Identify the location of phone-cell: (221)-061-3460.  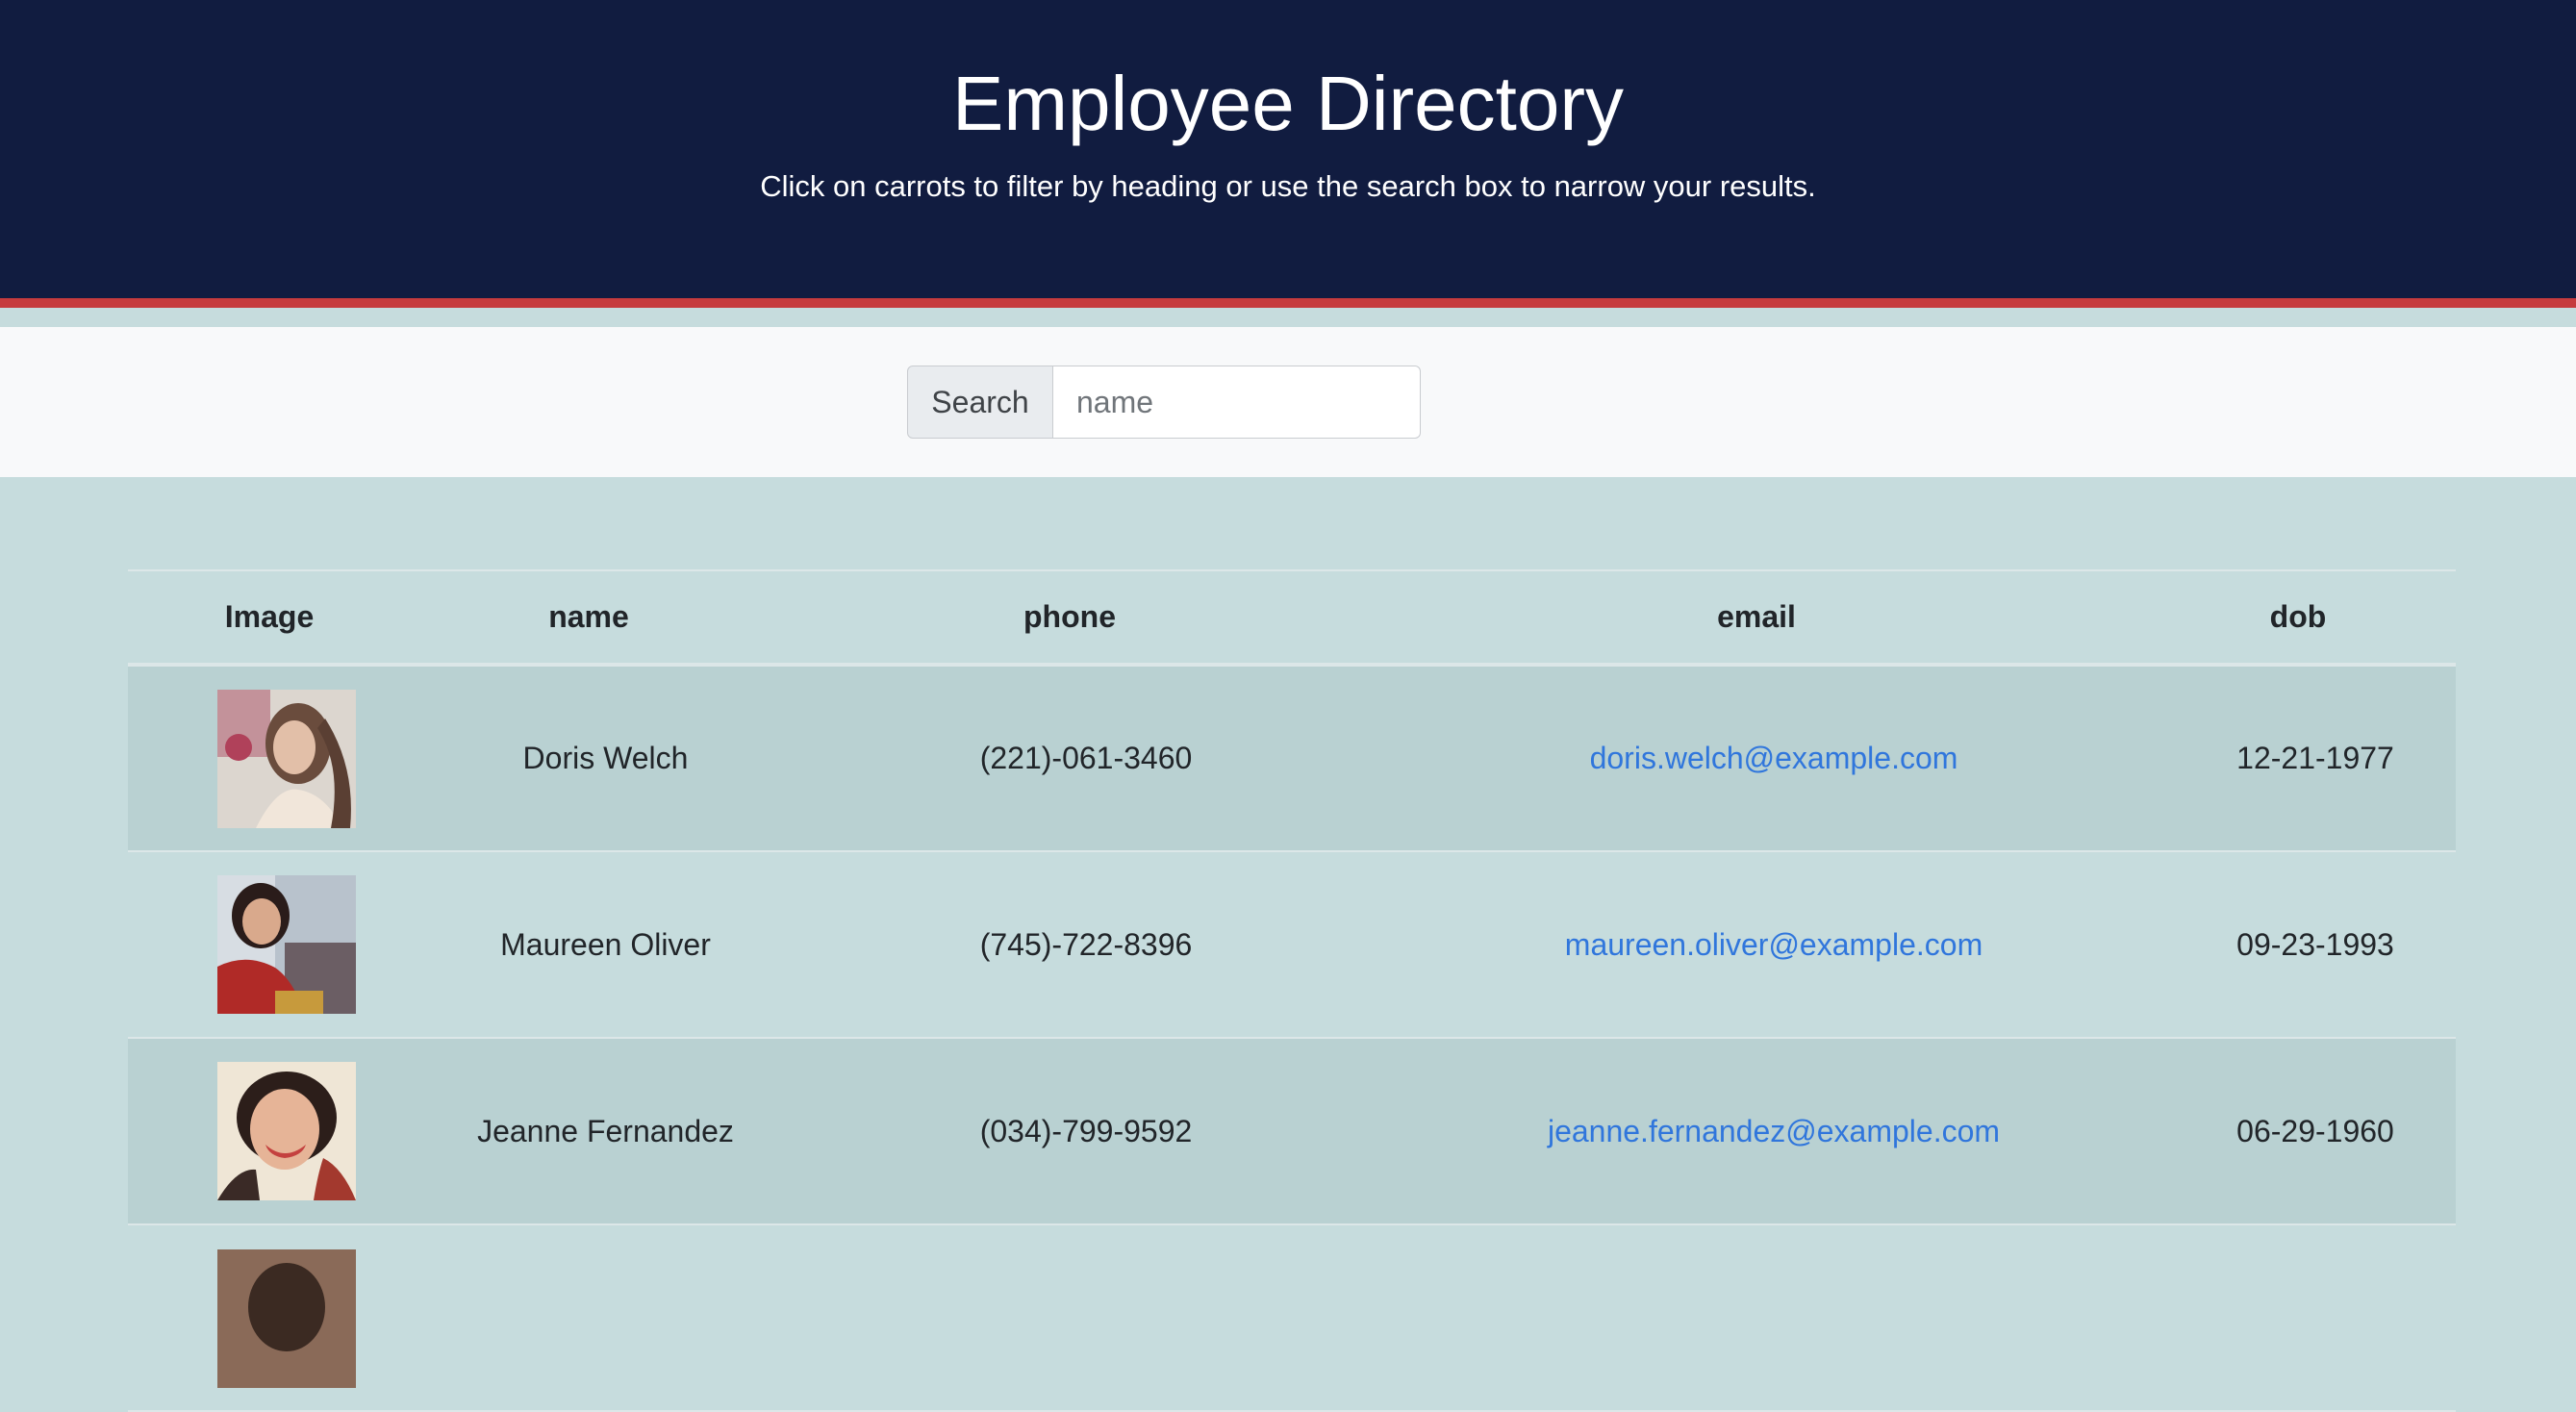
(1086, 758).